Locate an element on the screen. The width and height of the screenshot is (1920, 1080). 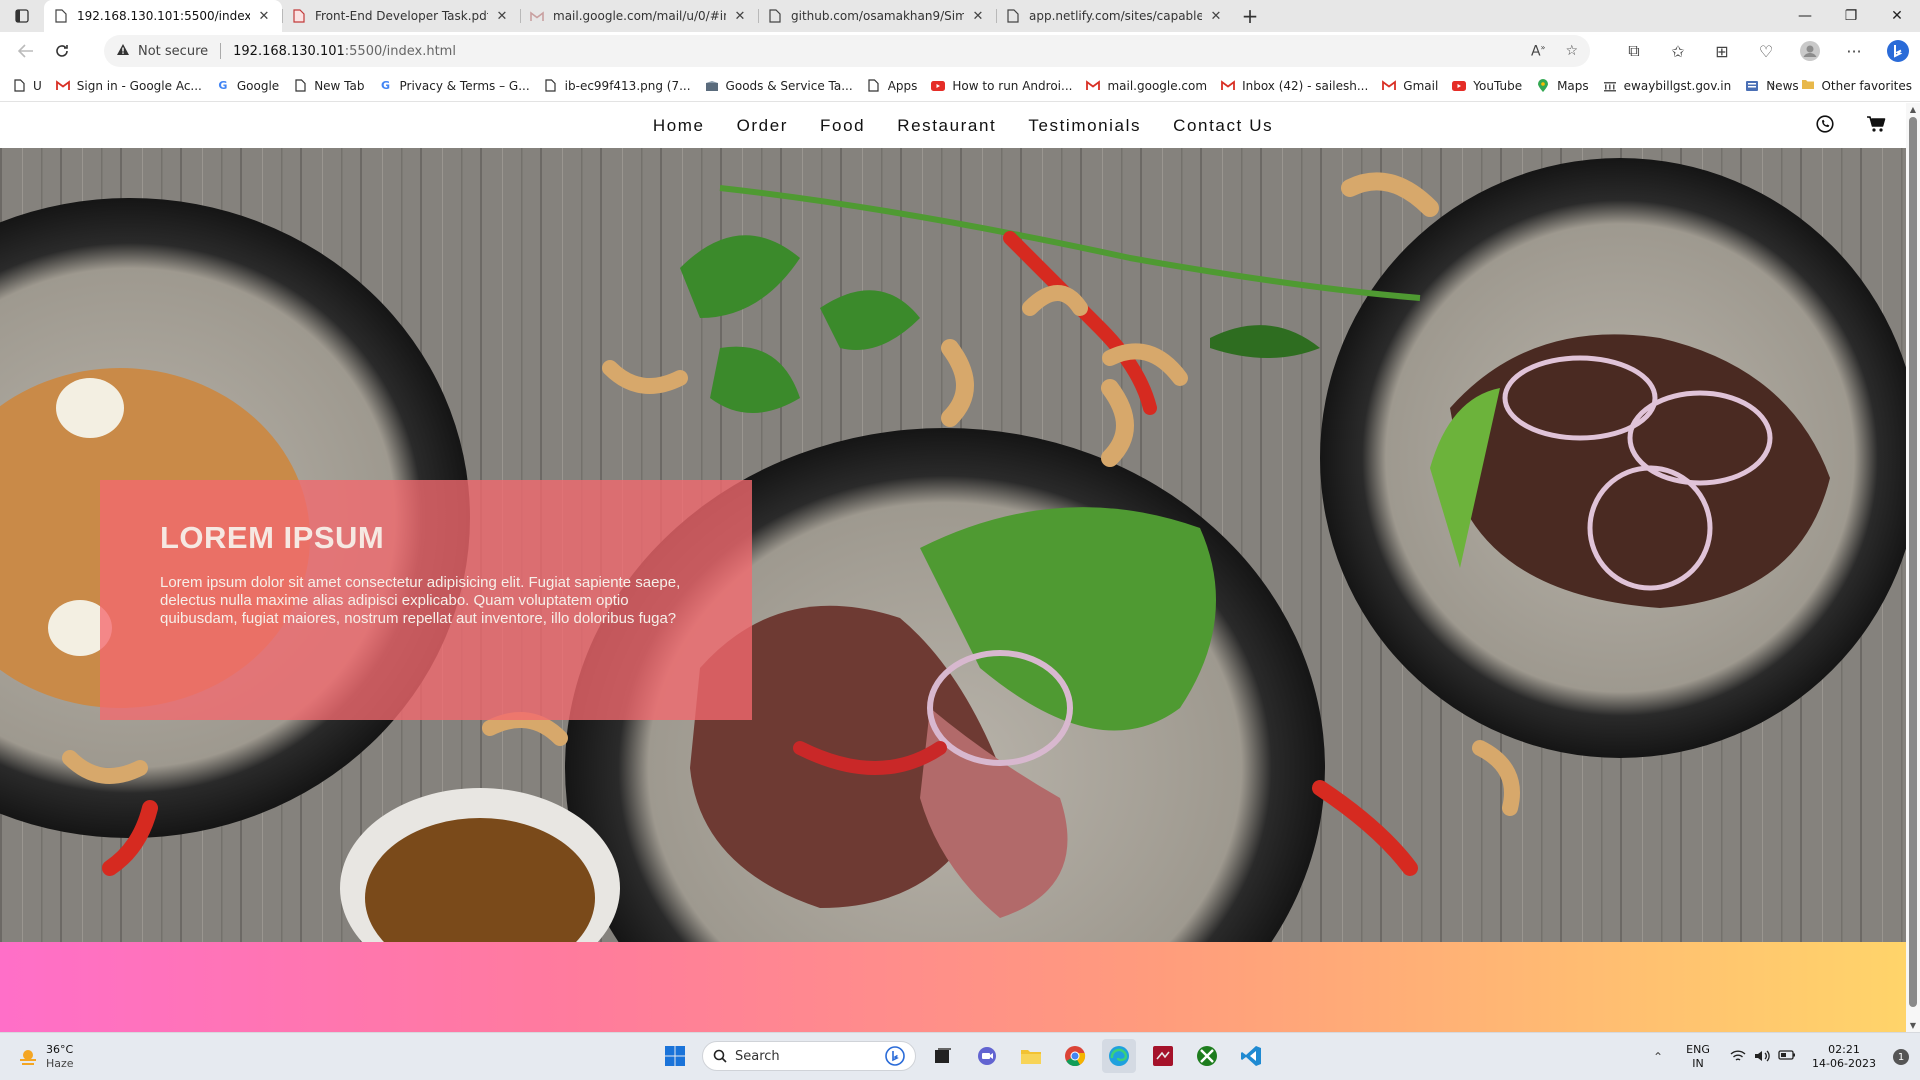
chrome-button is located at coordinates (1075, 1056).